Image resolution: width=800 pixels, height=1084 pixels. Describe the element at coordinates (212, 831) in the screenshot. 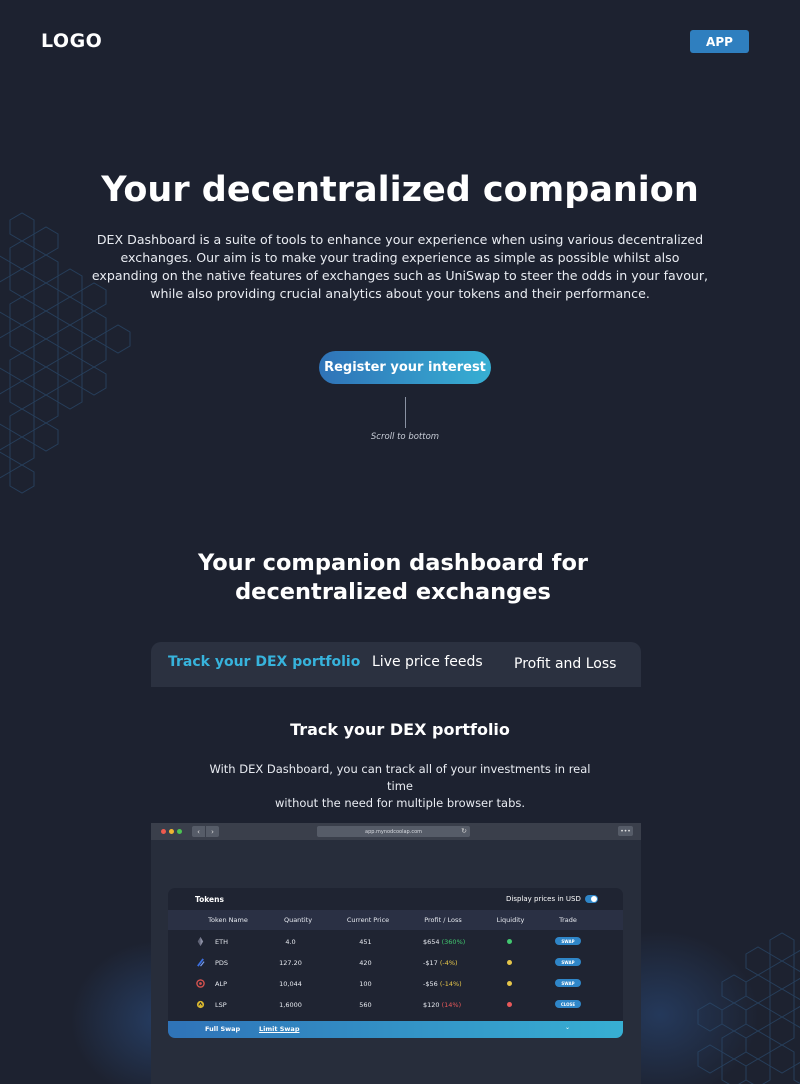

I see `forward-arrow-icon: ›` at that location.